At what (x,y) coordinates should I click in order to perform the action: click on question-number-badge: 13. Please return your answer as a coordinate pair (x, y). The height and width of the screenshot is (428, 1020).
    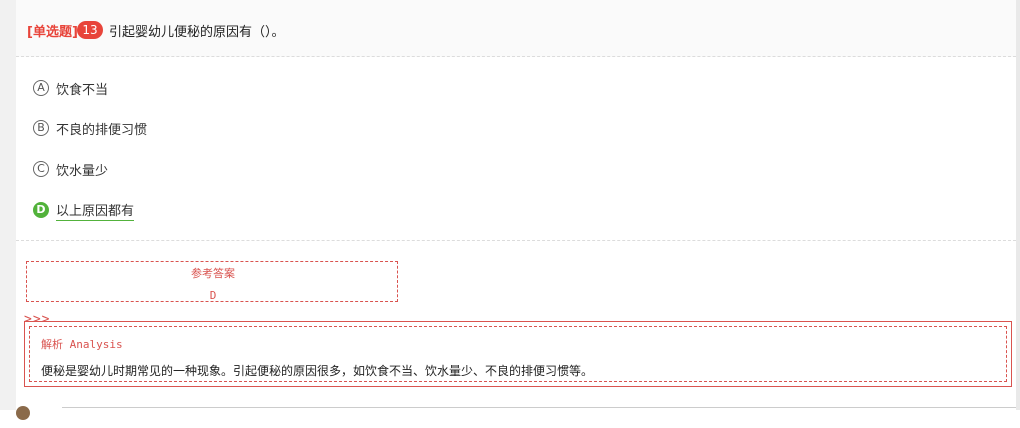
    Looking at the image, I should click on (90, 30).